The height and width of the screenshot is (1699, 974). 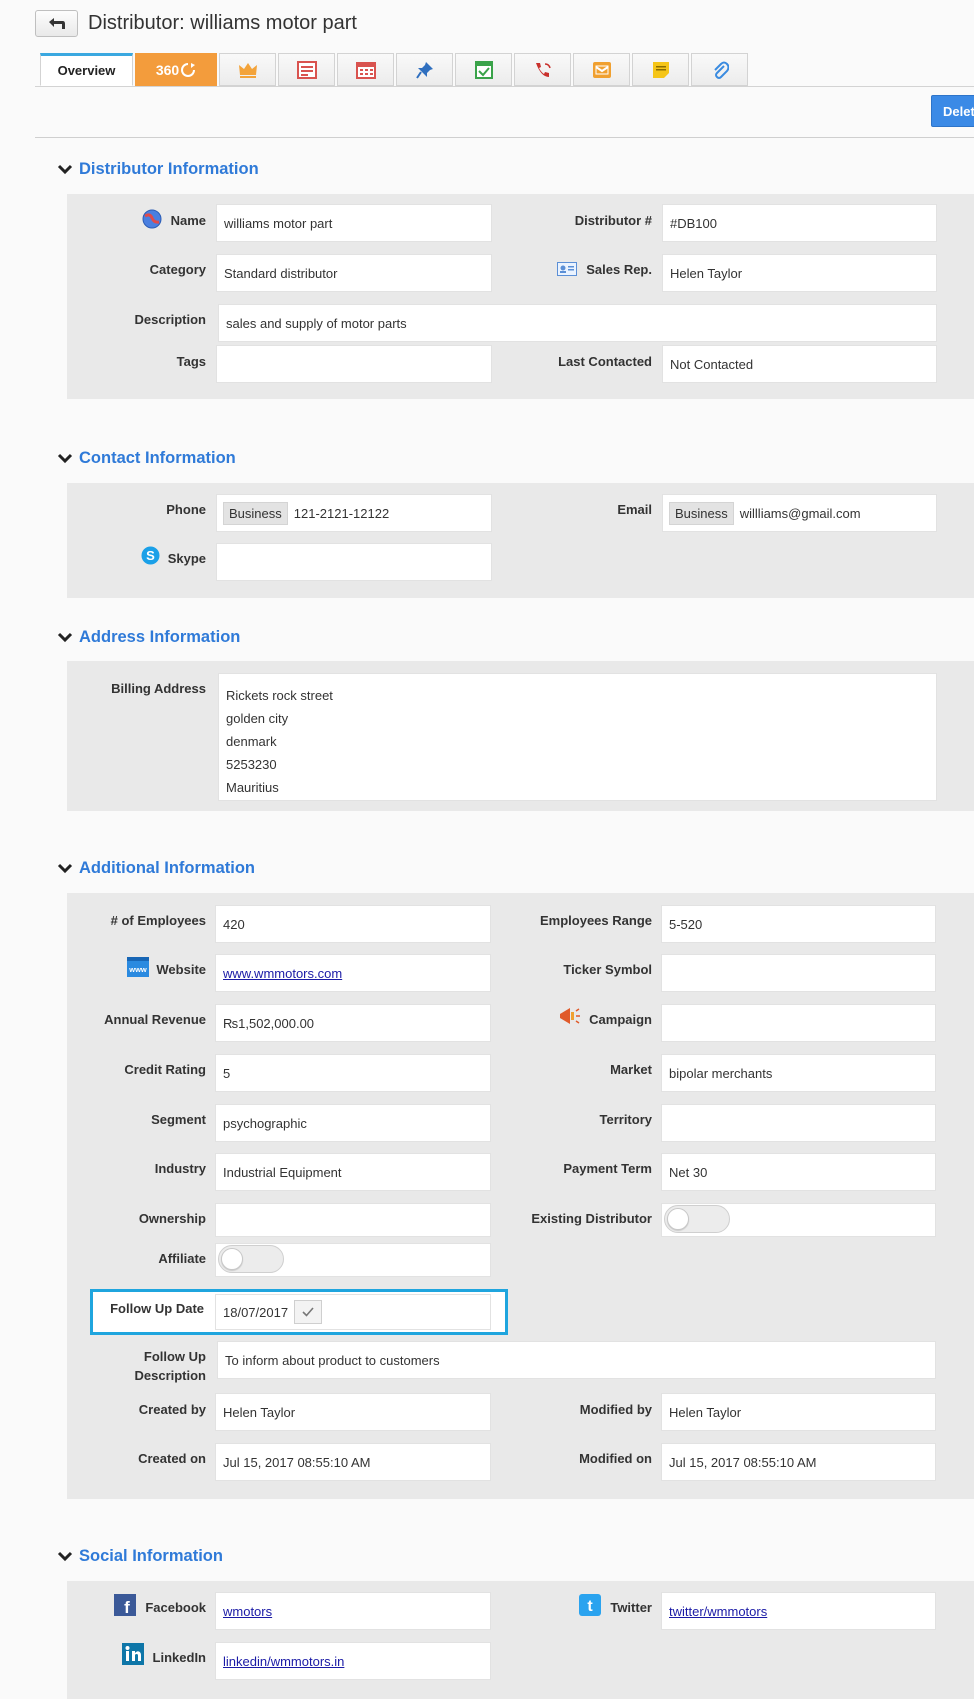 I want to click on svg-text: t, so click(x=590, y=1606).